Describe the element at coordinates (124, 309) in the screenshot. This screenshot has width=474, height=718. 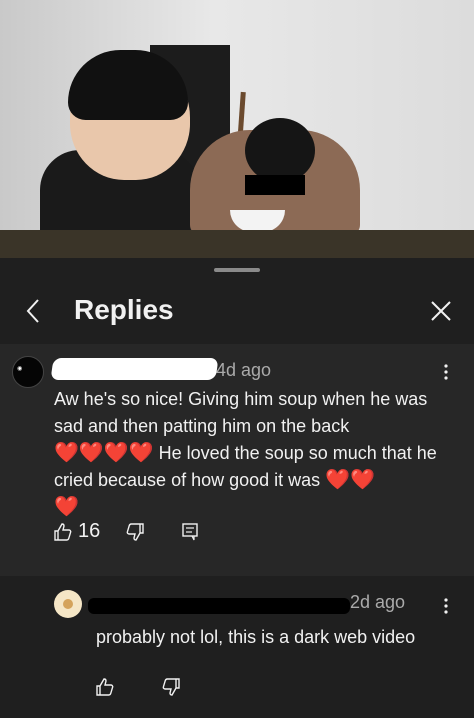
I see `page-title: Replies` at that location.